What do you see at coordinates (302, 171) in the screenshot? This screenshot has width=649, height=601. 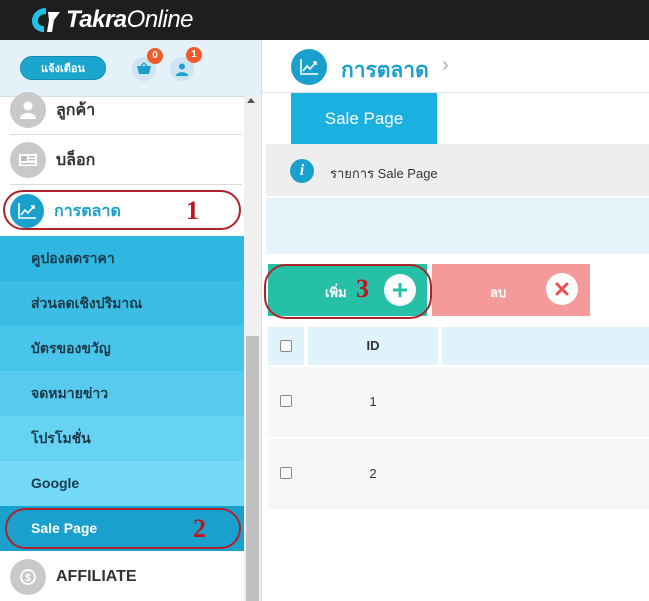 I see `info-icon: i` at bounding box center [302, 171].